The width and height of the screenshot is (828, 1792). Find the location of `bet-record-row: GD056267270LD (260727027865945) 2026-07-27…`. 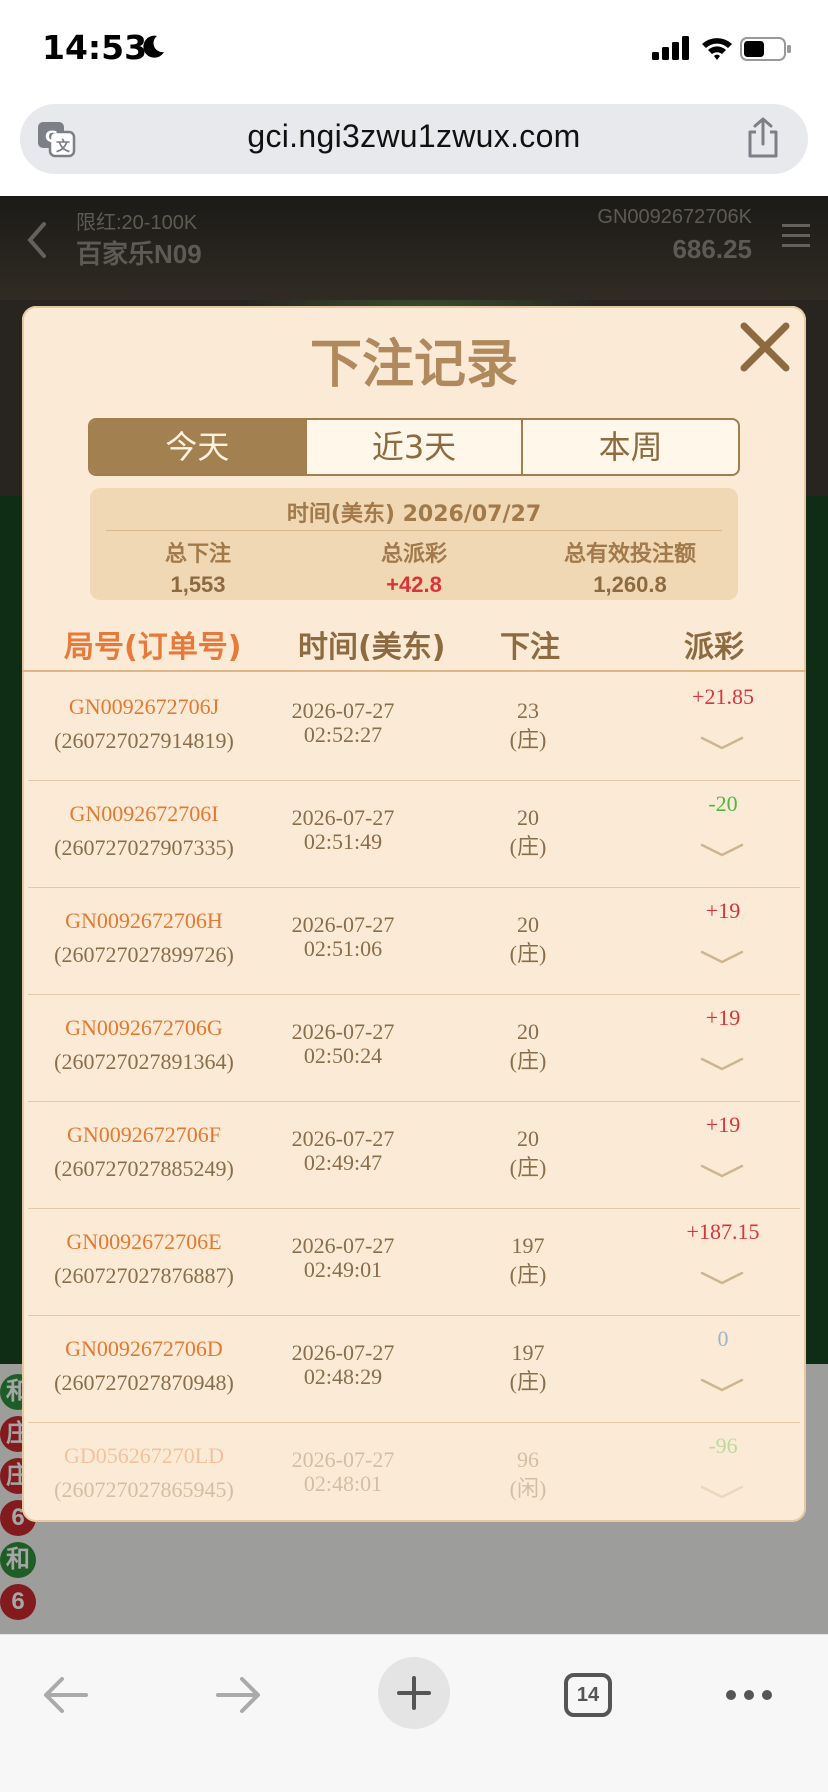

bet-record-row: GD056267270LD (260727027865945) 2026-07-27… is located at coordinates (414, 1472).